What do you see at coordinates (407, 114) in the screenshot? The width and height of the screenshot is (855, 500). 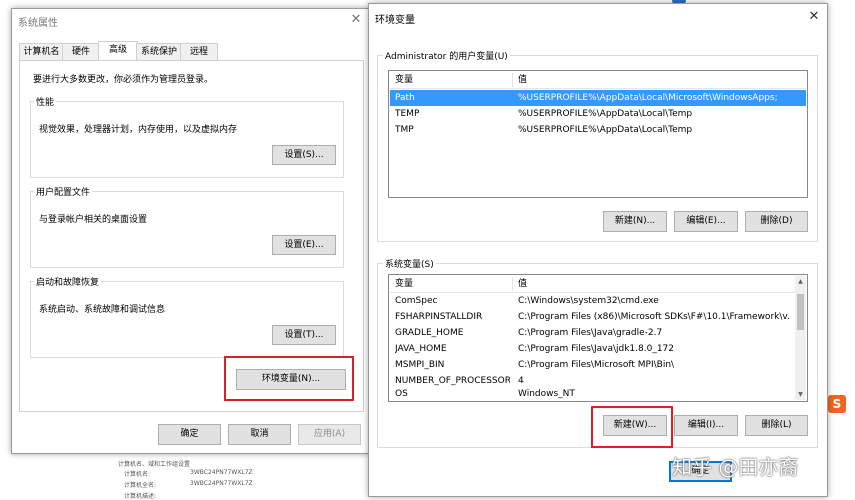 I see `var-name: TEMP` at bounding box center [407, 114].